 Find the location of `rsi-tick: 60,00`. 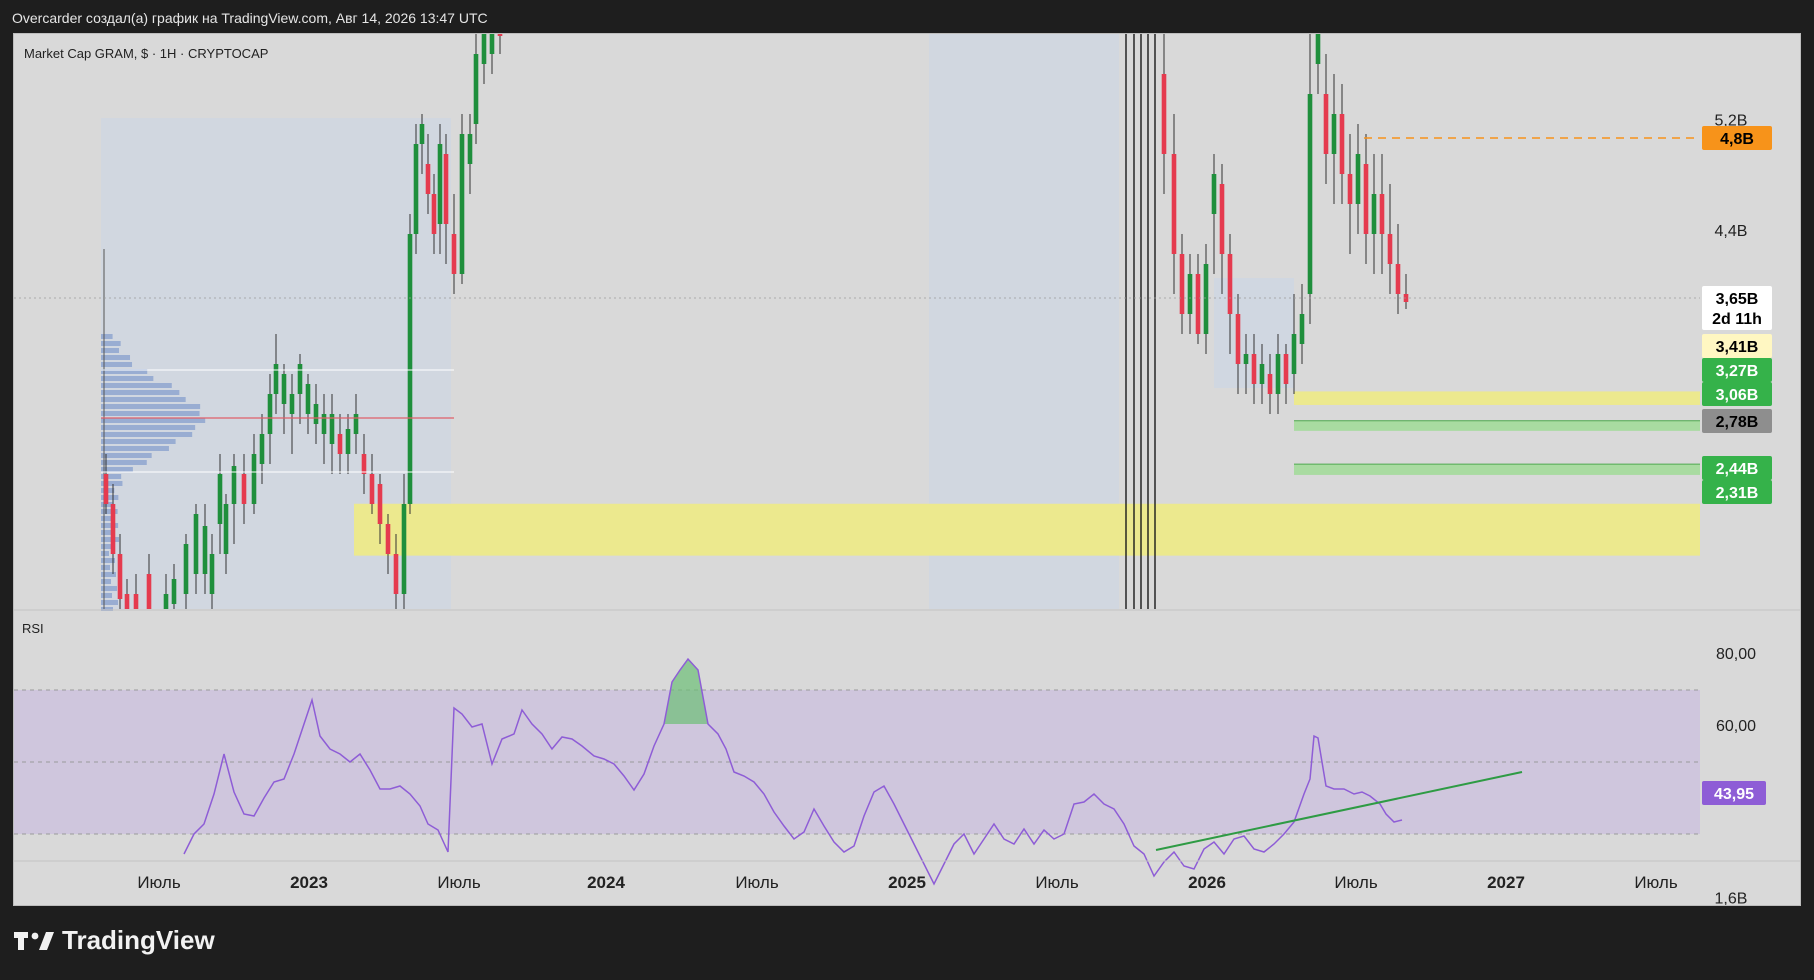

rsi-tick: 60,00 is located at coordinates (1736, 726).